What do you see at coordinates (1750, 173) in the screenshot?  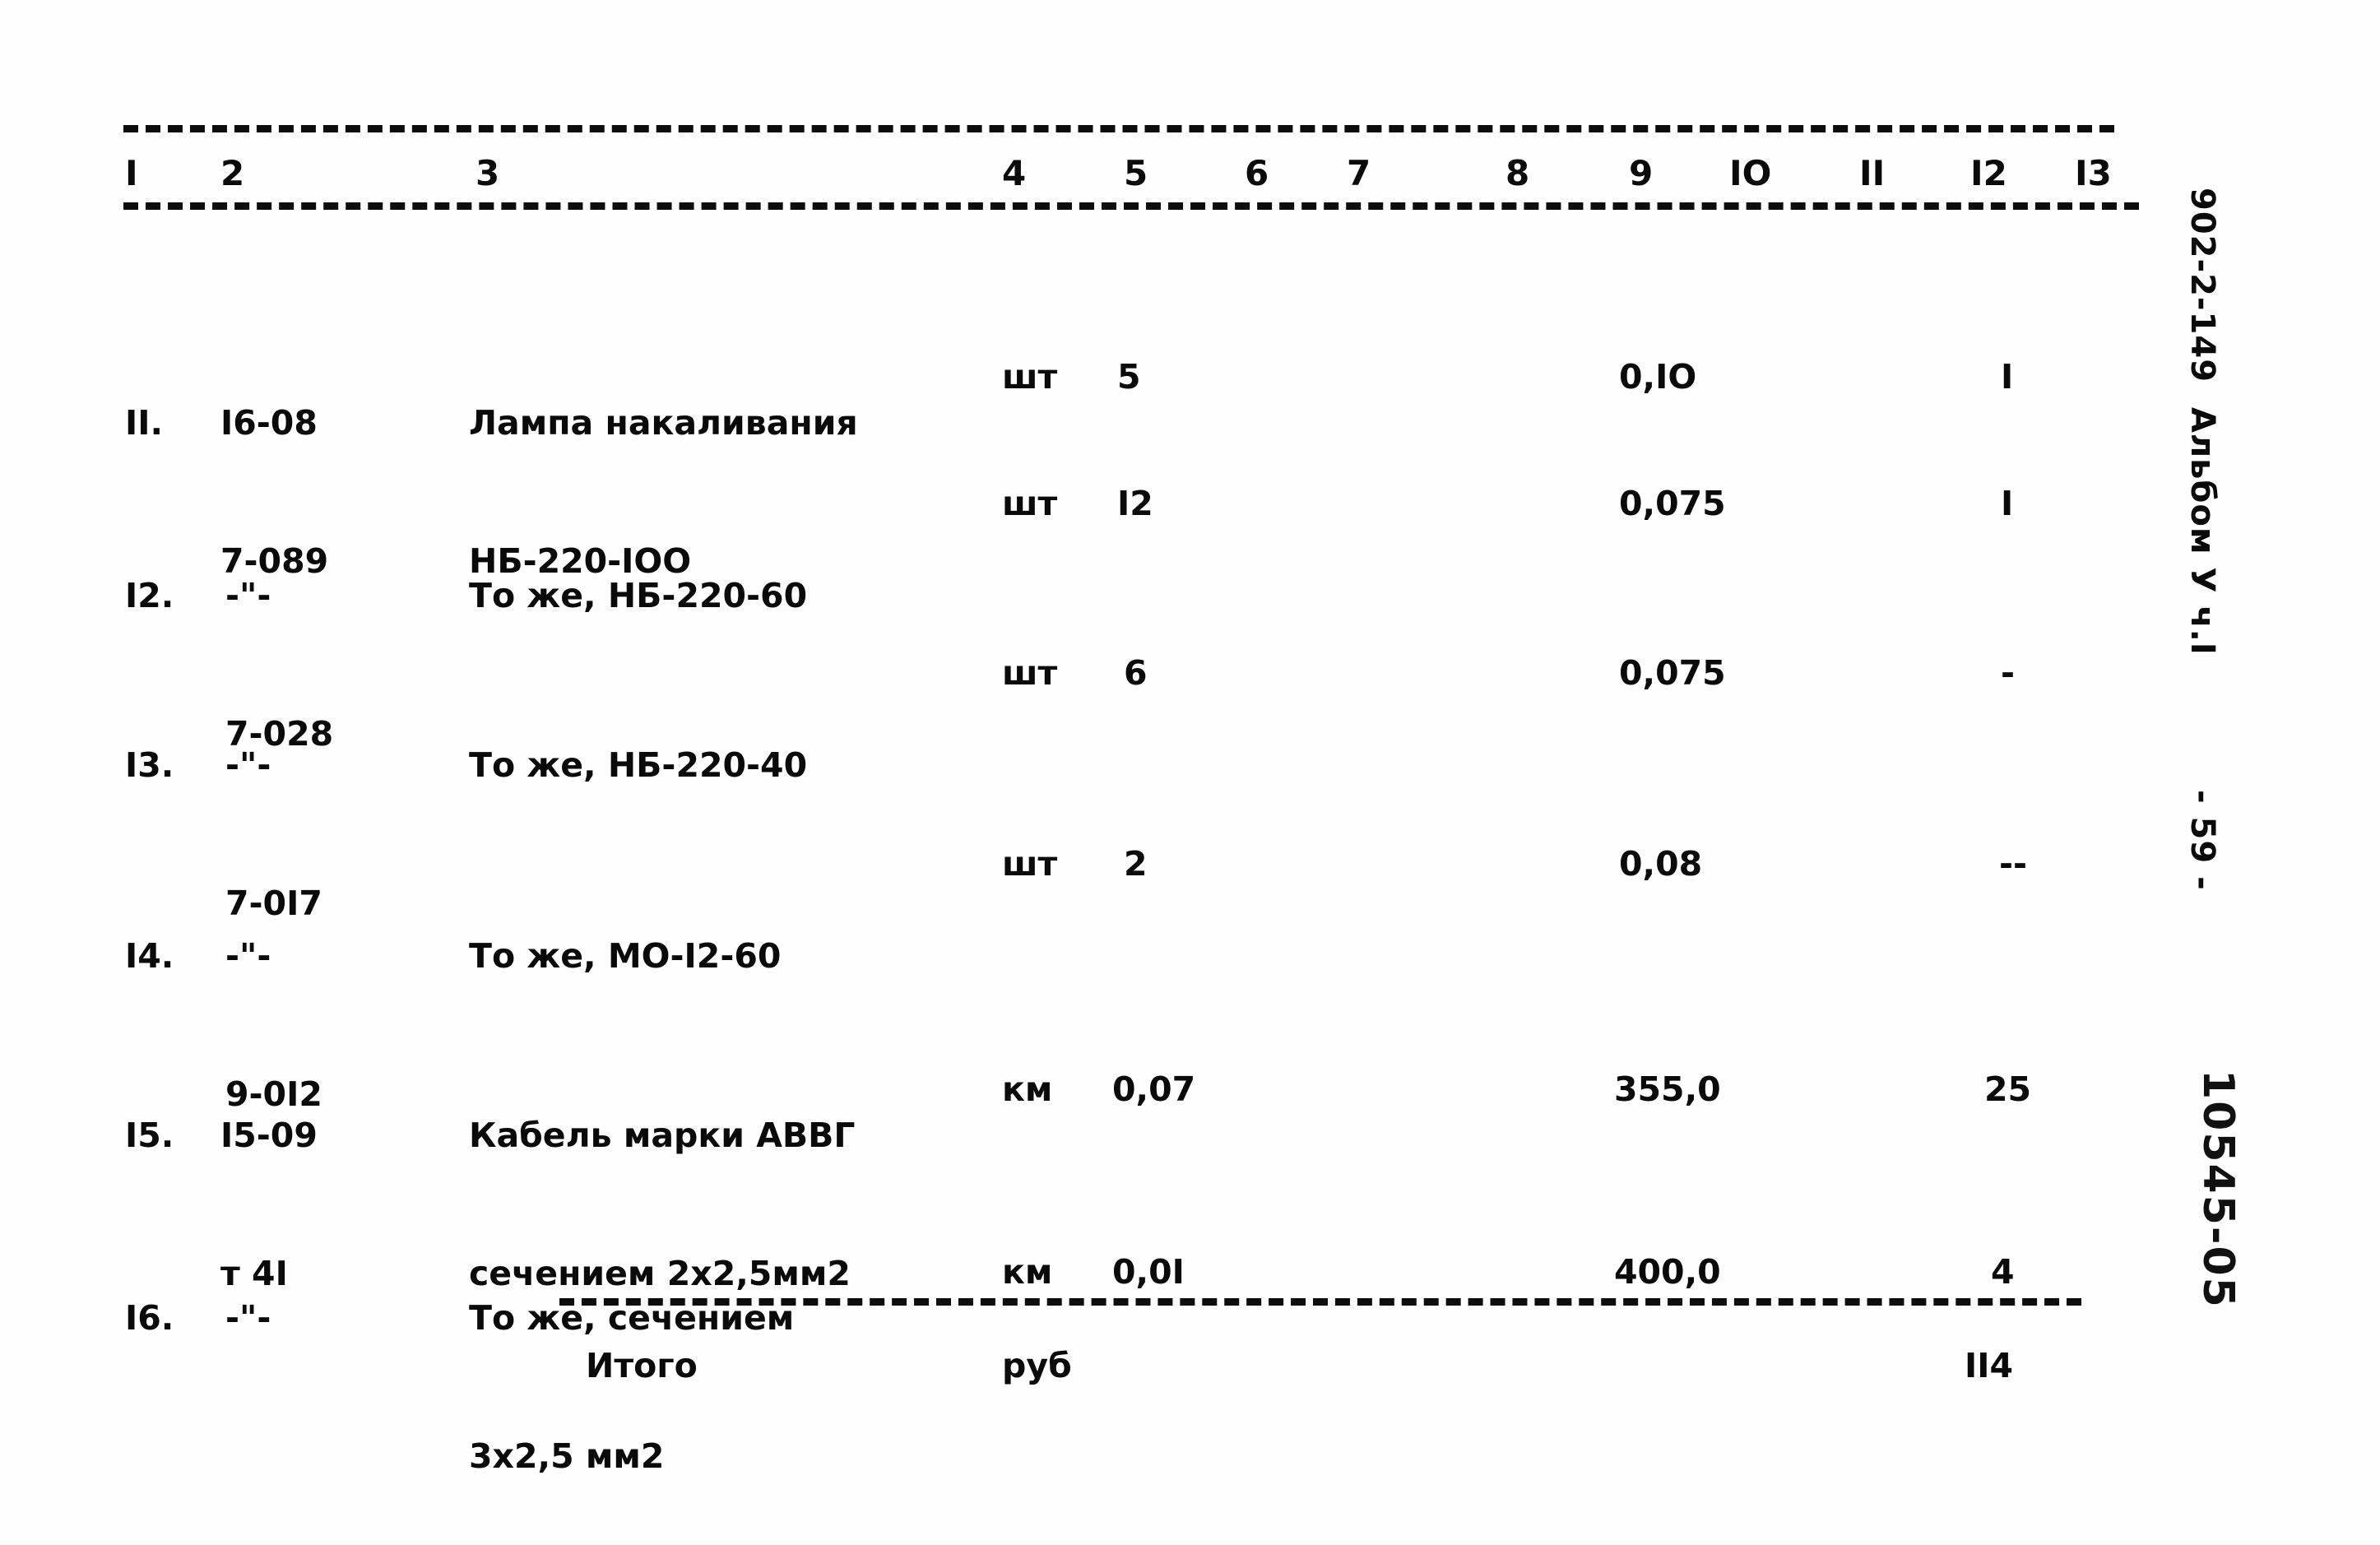 I see `column-number-10: IO` at bounding box center [1750, 173].